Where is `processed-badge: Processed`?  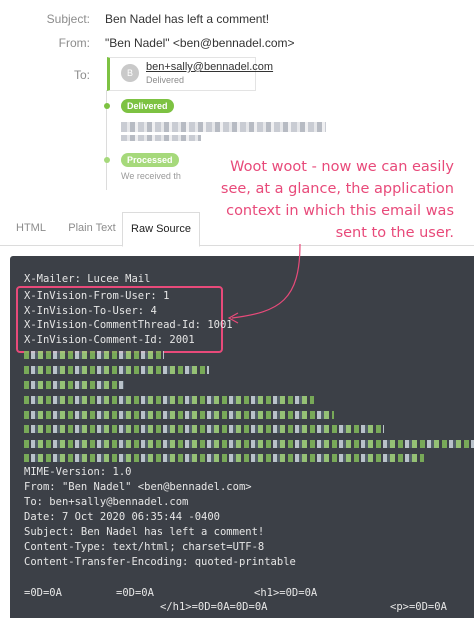
processed-badge: Processed is located at coordinates (150, 160).